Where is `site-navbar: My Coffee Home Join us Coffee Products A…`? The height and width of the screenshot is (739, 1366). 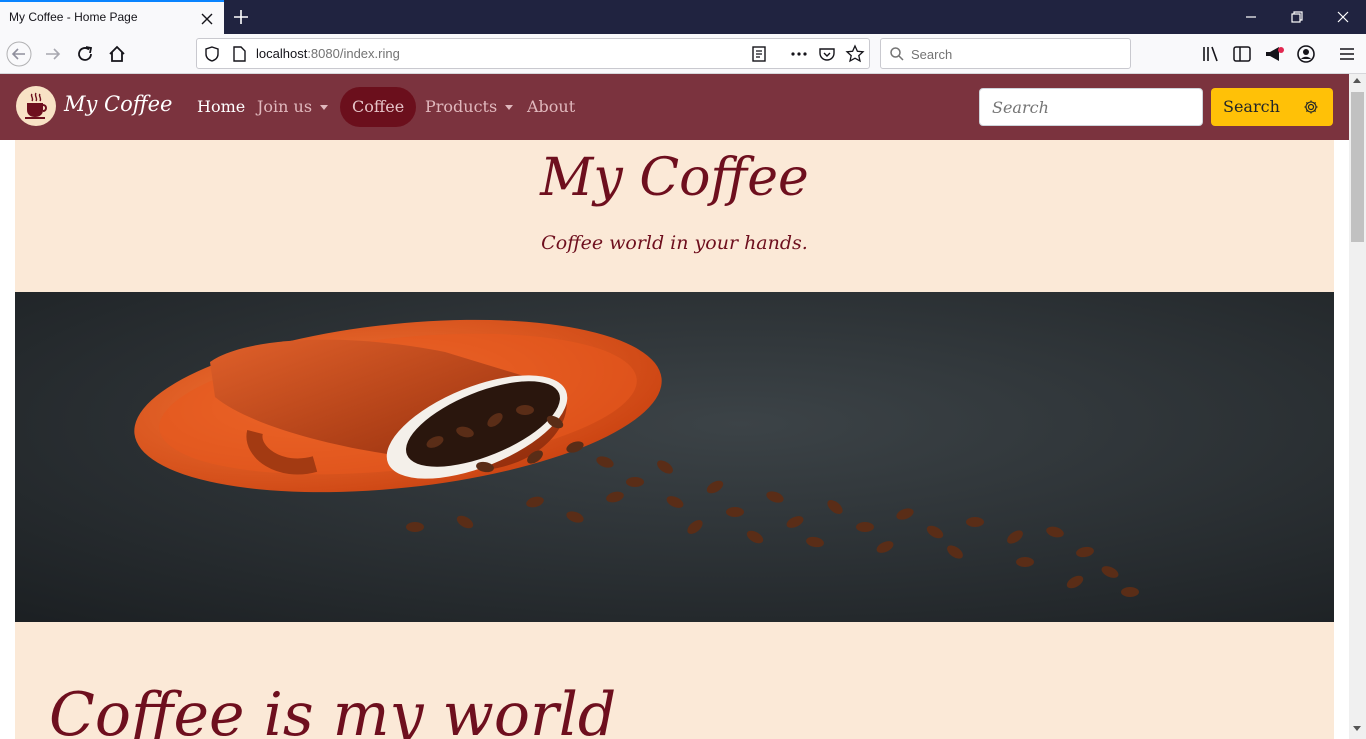 site-navbar: My Coffee Home Join us Coffee Products A… is located at coordinates (674, 107).